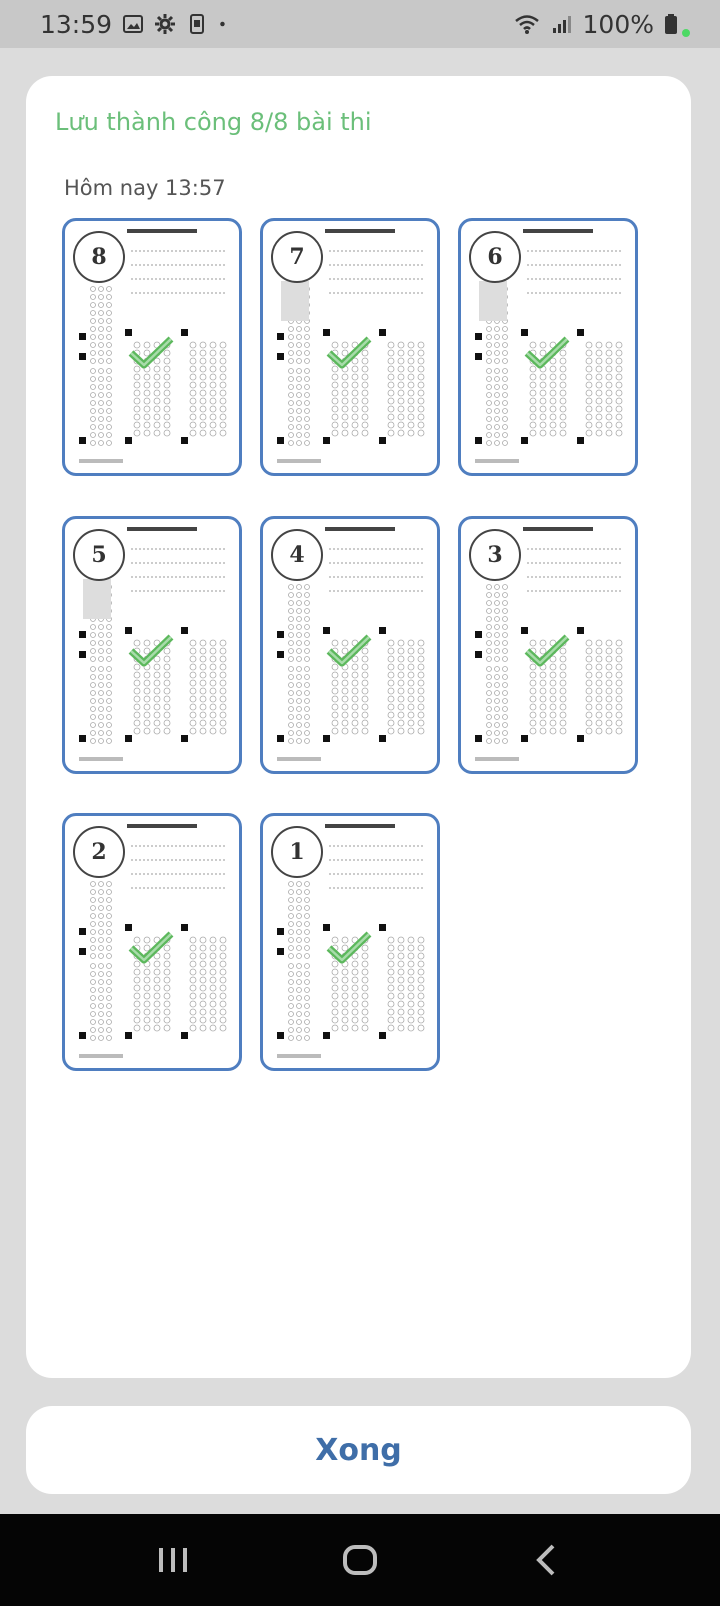 The image size is (720, 1606). Describe the element at coordinates (99, 852) in the screenshot. I see `sheet-number-badge: 2` at that location.